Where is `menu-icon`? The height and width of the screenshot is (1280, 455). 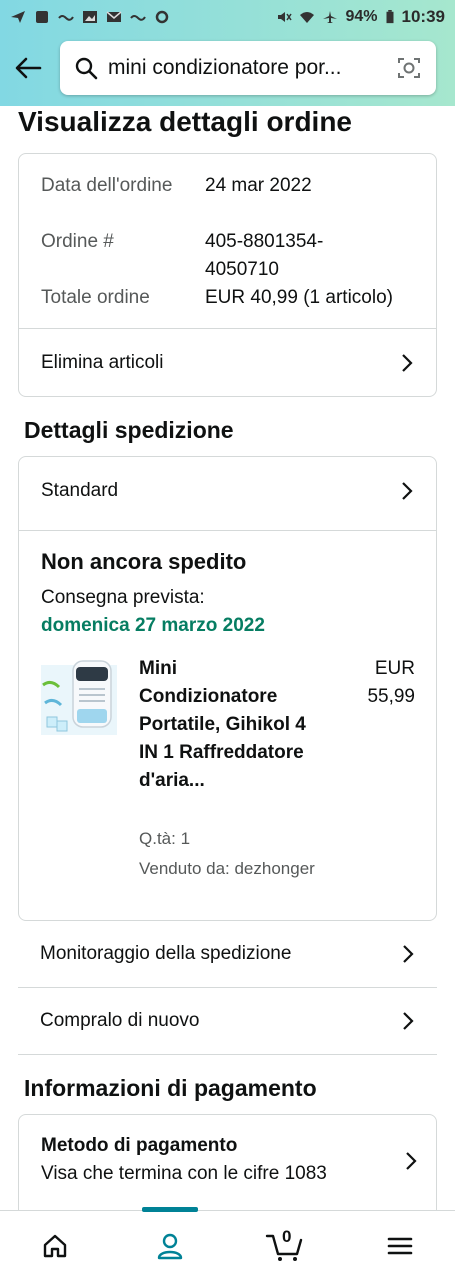 menu-icon is located at coordinates (400, 1246).